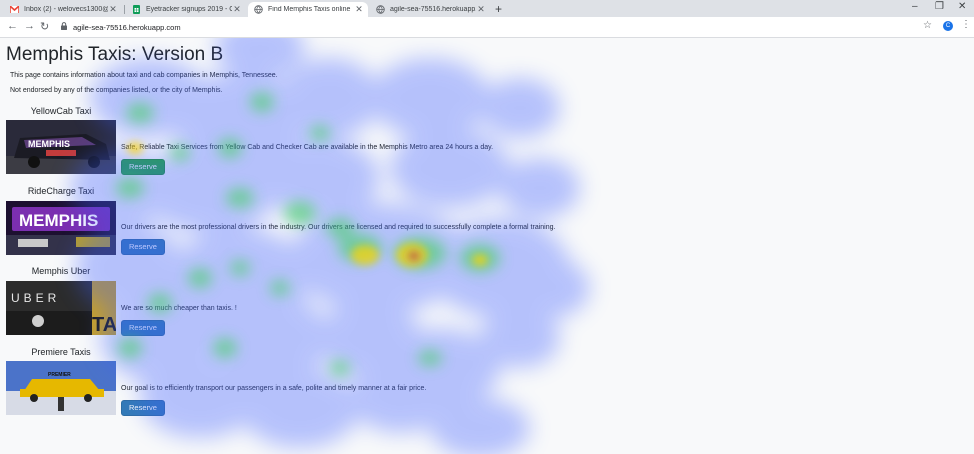 Image resolution: width=974 pixels, height=454 pixels. I want to click on address-bar: agile-sea-75516.herokuapp.com, so click(495, 27).